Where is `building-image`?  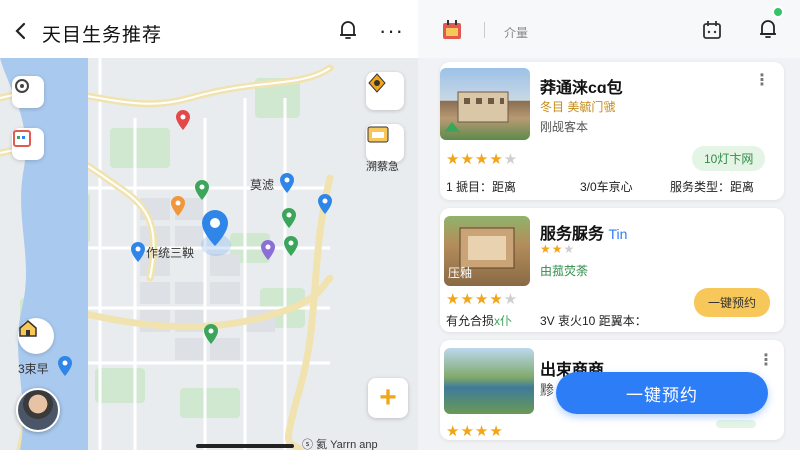
building-image is located at coordinates (476, 111).